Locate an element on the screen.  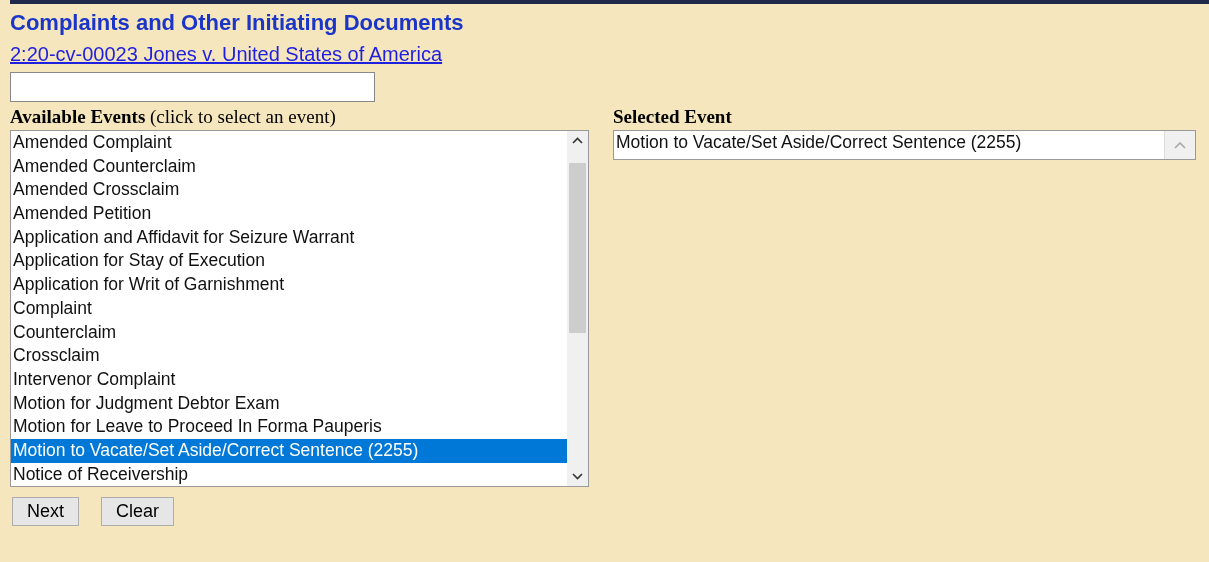
scrollbar is located at coordinates (577, 308).